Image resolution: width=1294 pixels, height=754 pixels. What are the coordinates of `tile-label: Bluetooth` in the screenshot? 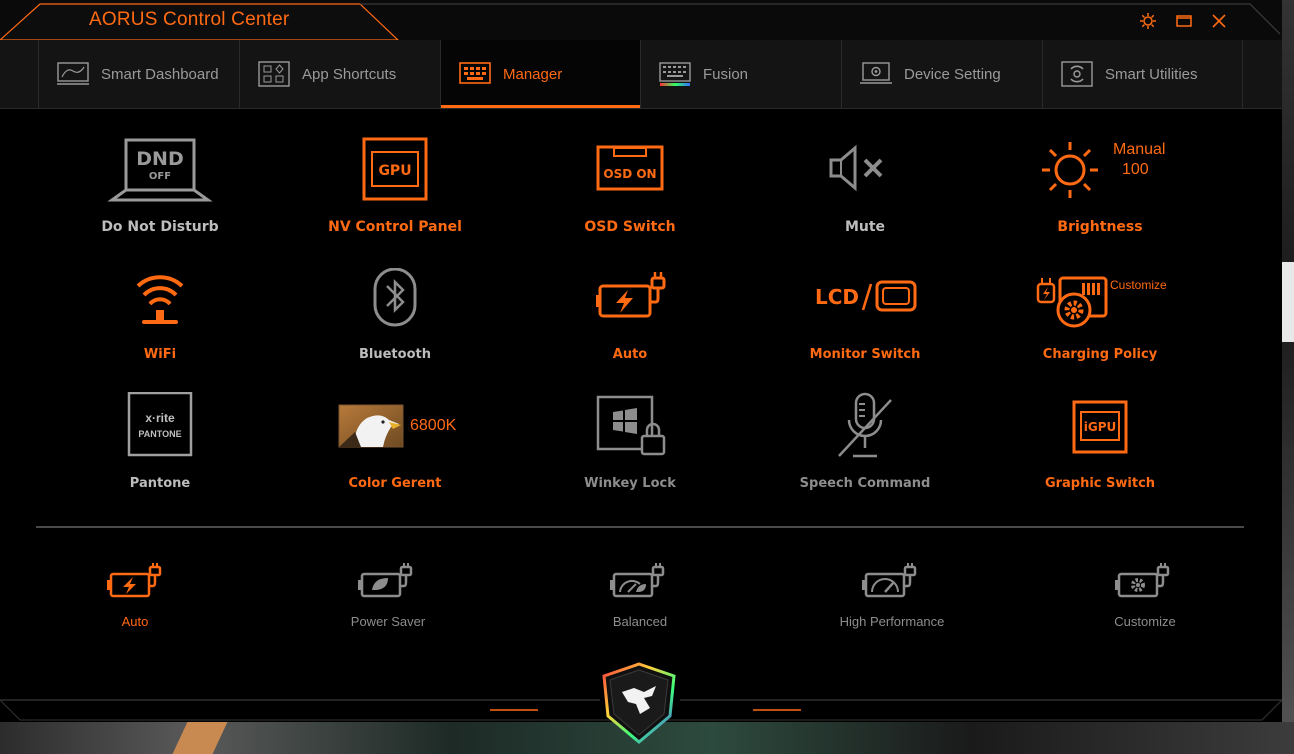 It's located at (395, 354).